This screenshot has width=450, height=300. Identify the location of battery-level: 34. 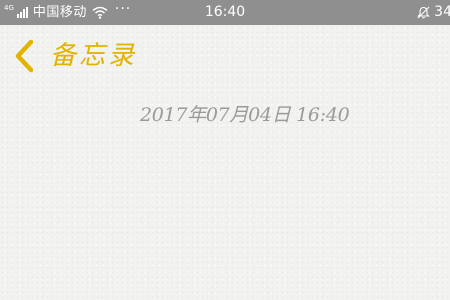
(442, 12).